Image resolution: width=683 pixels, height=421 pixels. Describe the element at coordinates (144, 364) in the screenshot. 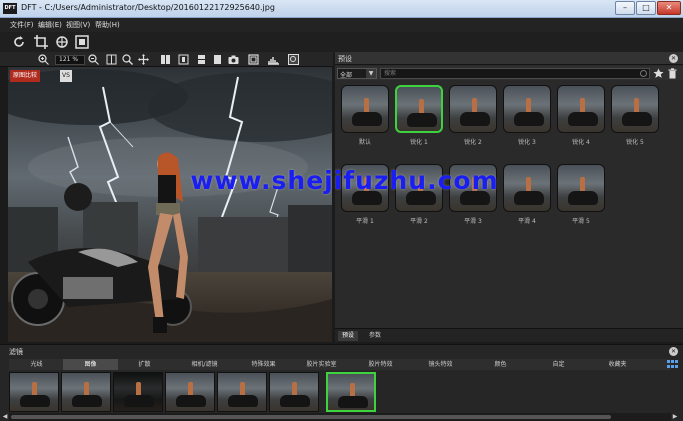

I see `tab-category: 扩散` at that location.